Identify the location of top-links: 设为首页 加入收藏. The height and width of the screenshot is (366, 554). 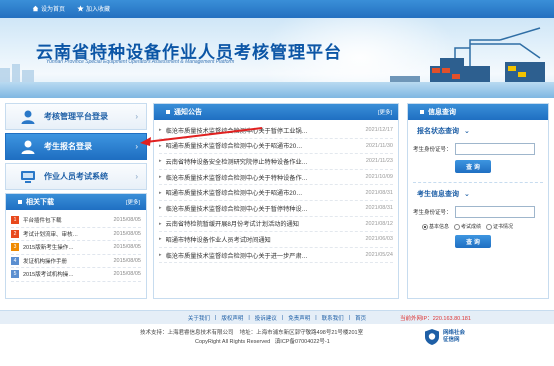
(71, 8).